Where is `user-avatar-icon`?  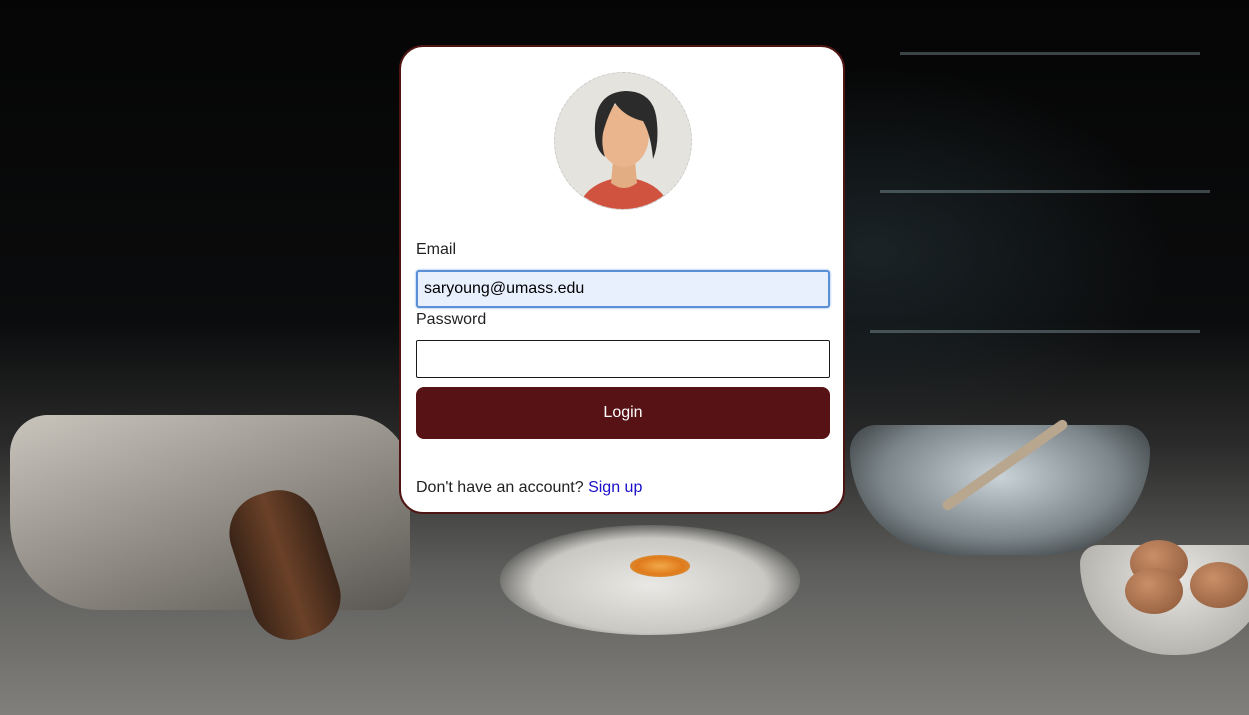 user-avatar-icon is located at coordinates (623, 141).